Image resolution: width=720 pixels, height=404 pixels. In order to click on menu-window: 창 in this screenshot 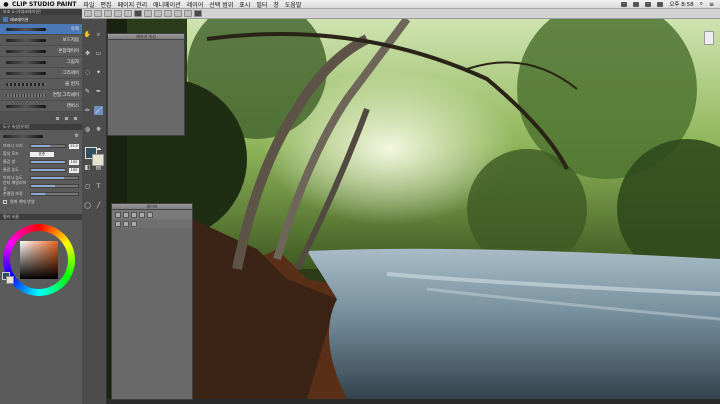, I will do `click(276, 4)`.